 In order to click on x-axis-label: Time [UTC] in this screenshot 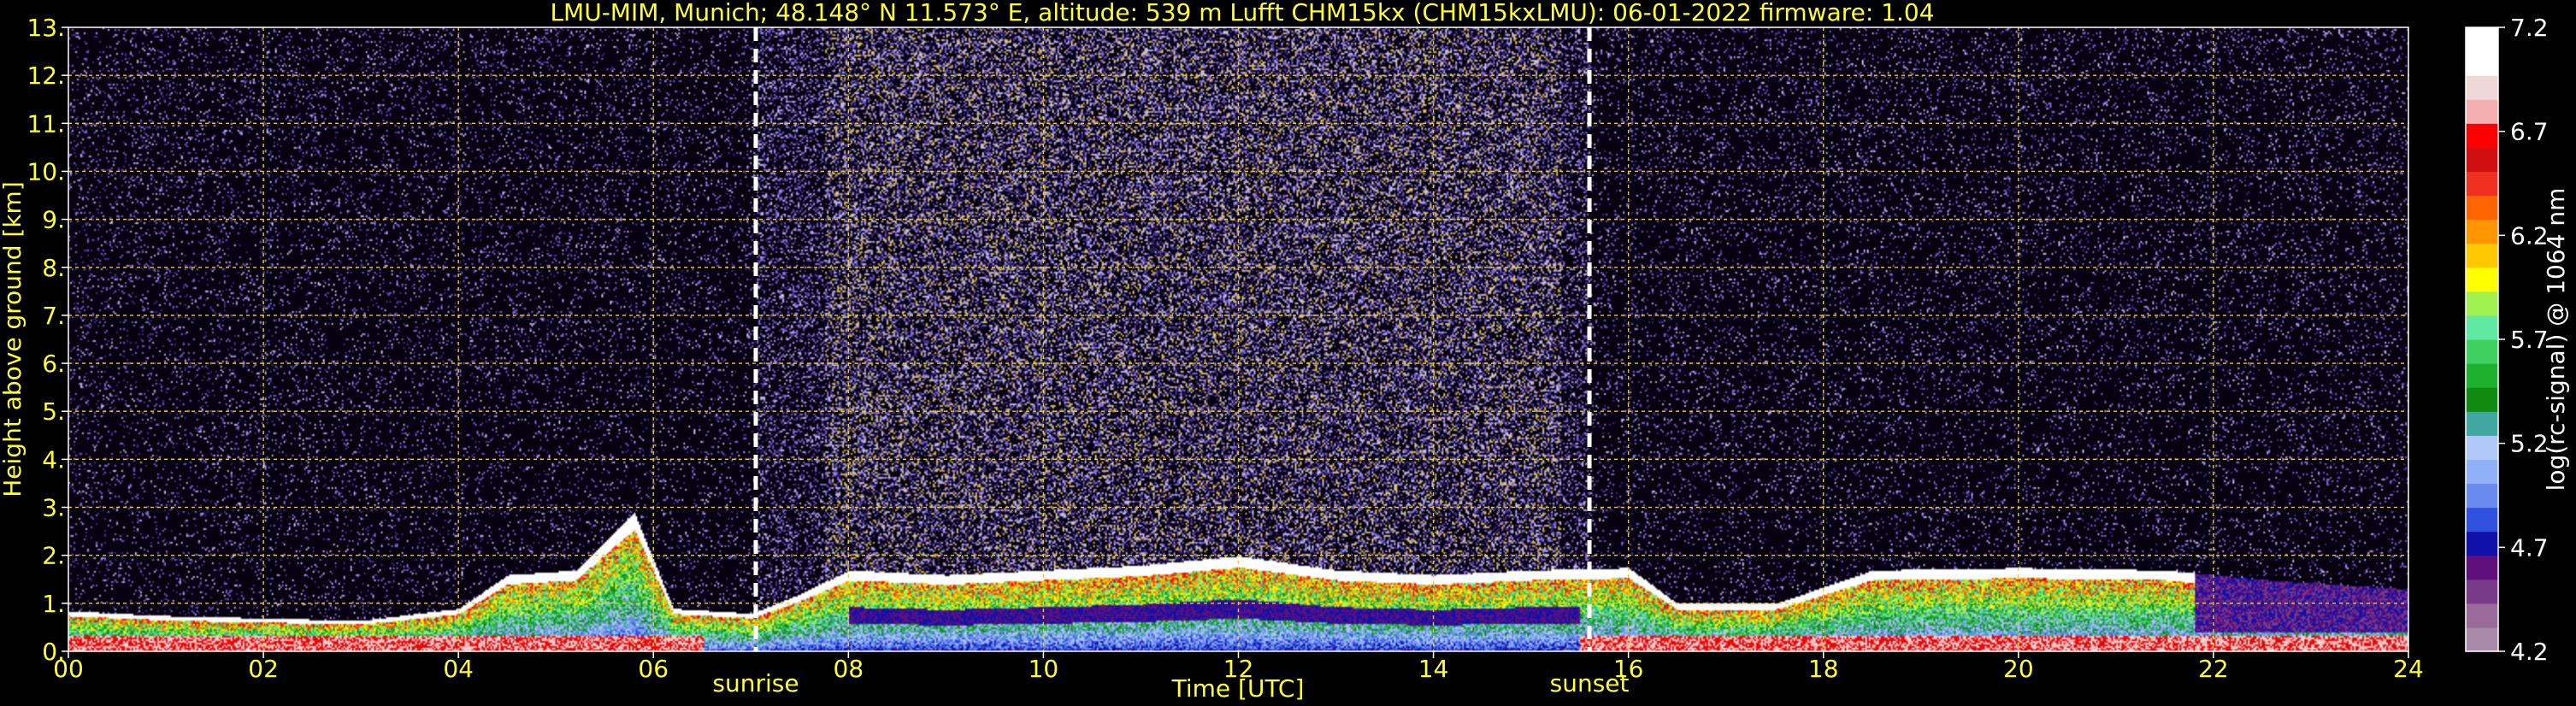, I will do `click(1238, 688)`.